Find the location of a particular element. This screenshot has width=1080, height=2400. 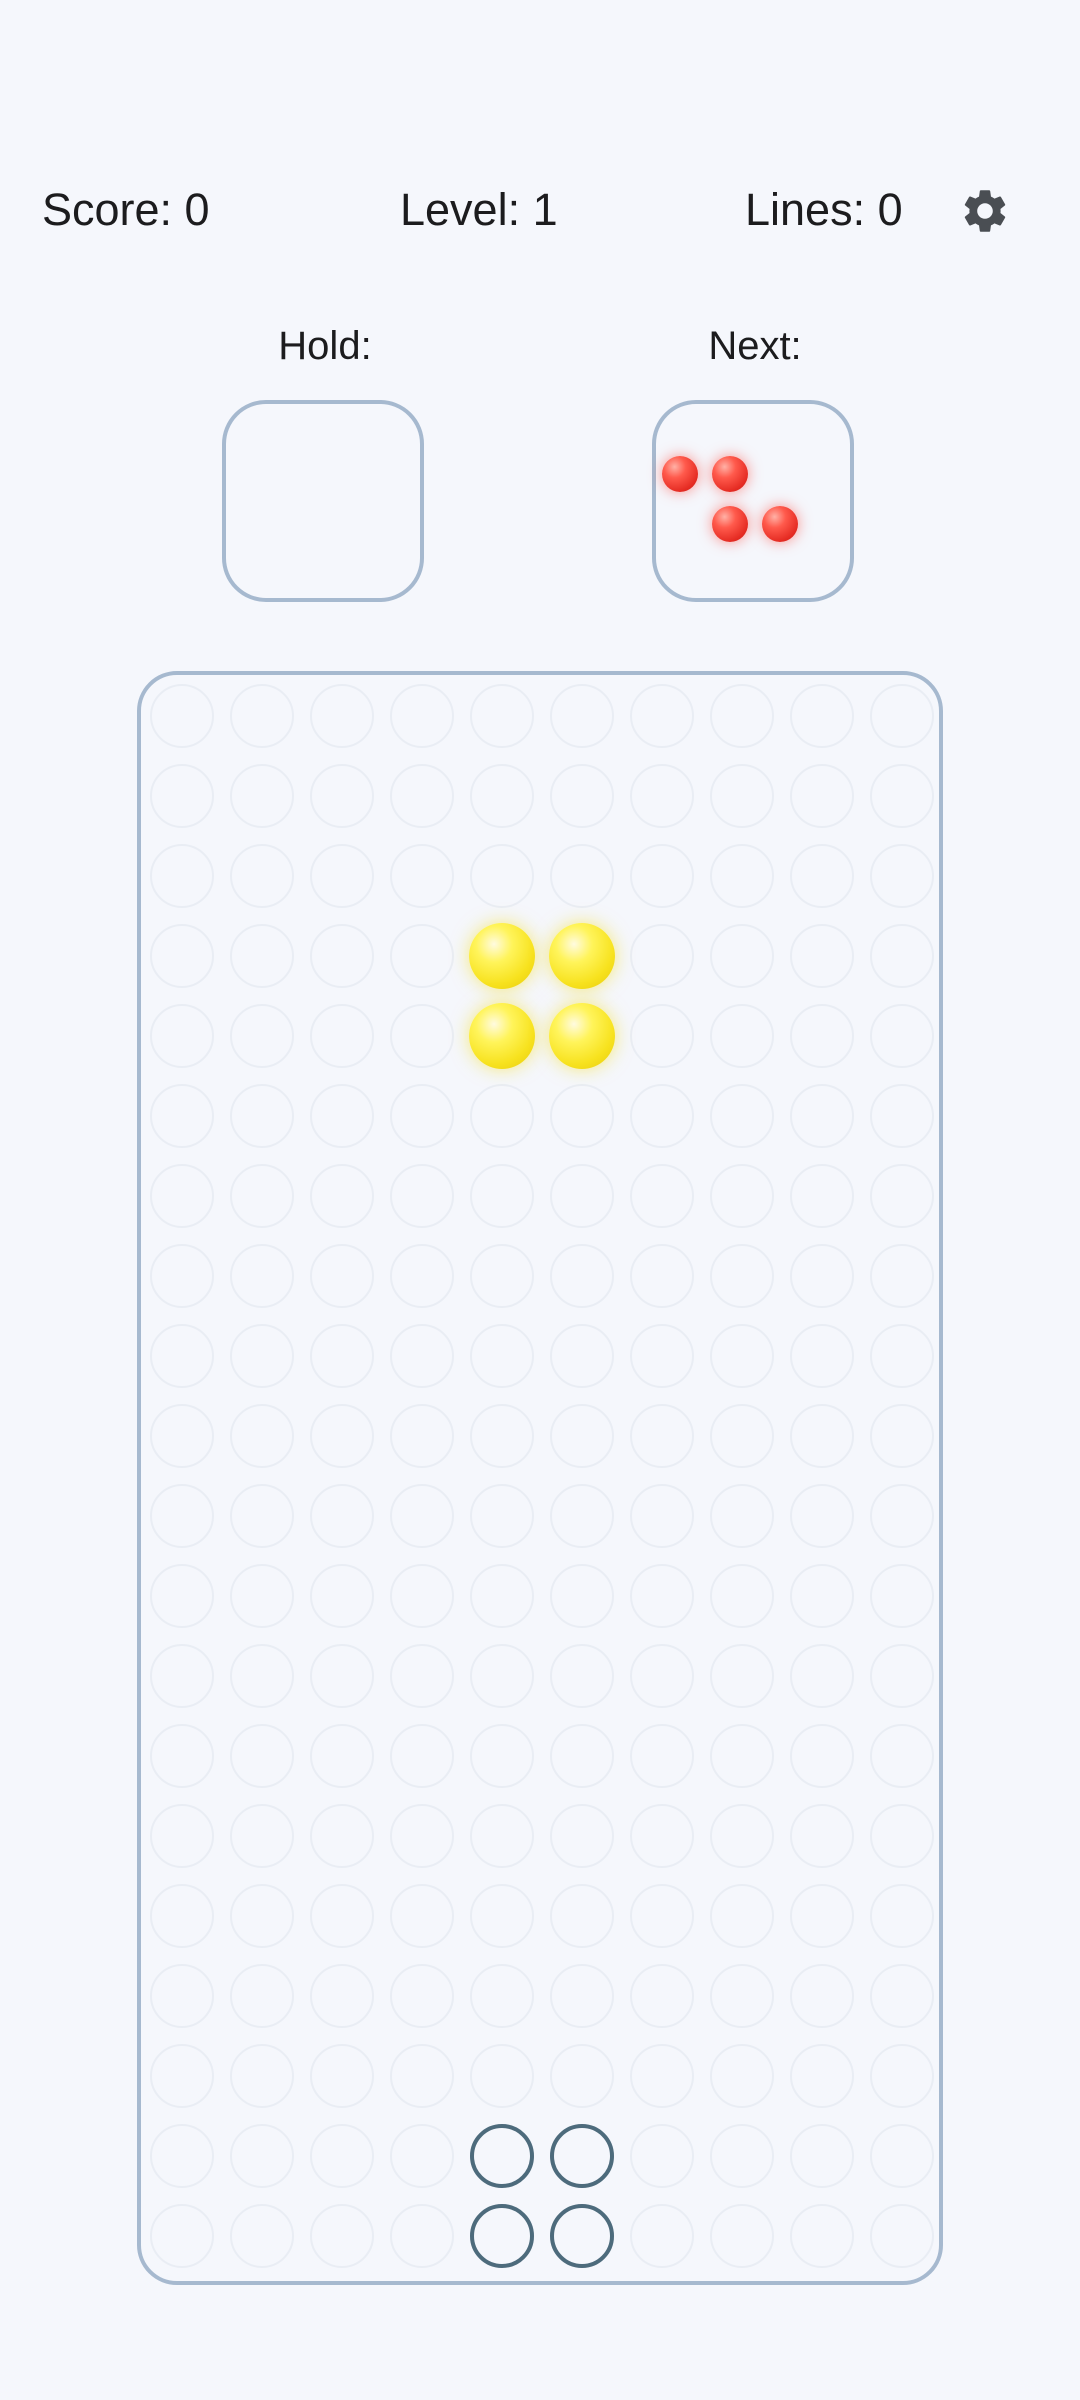

next-label: Next: is located at coordinates (755, 346).